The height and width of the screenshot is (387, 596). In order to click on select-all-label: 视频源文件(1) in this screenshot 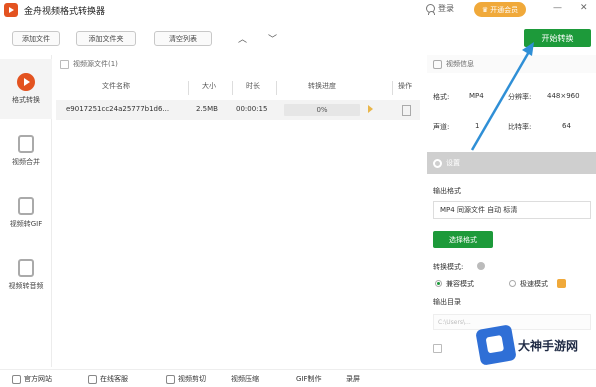, I will do `click(95, 64)`.